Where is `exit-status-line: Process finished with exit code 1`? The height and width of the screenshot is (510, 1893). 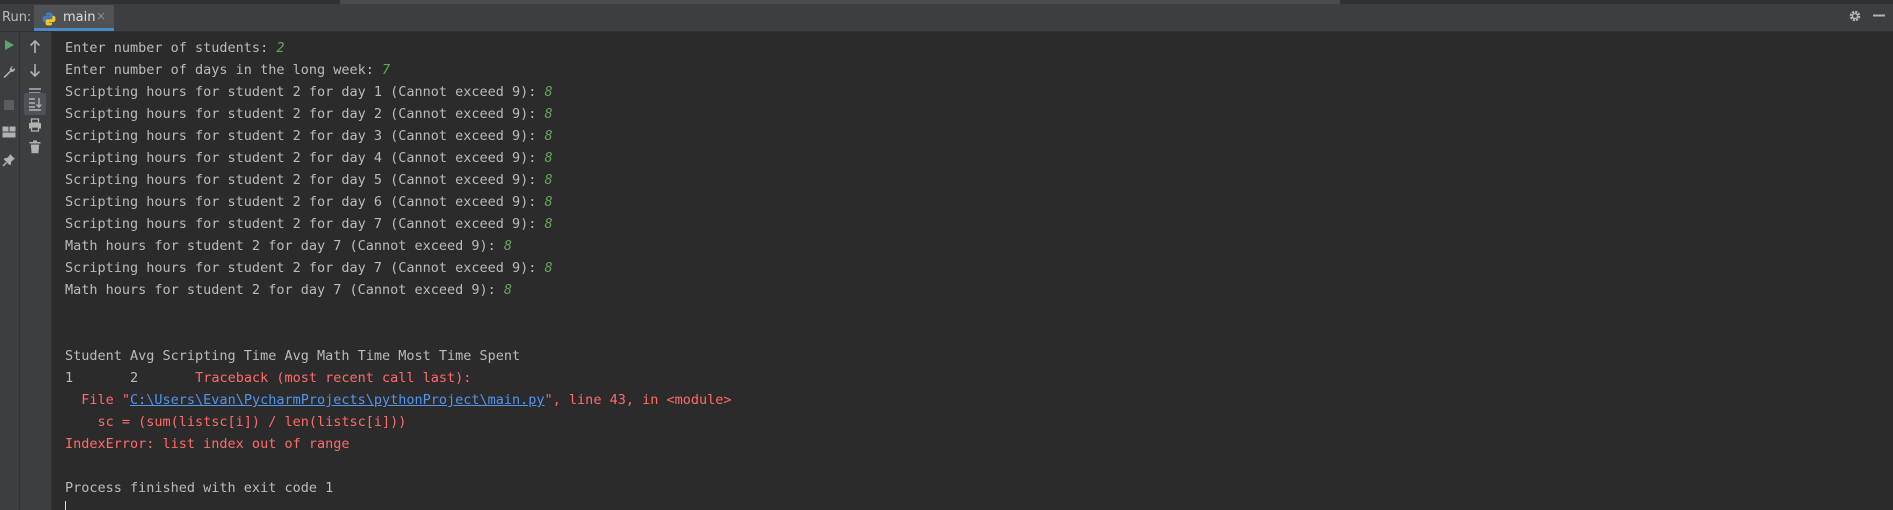 exit-status-line: Process finished with exit code 1 is located at coordinates (199, 488).